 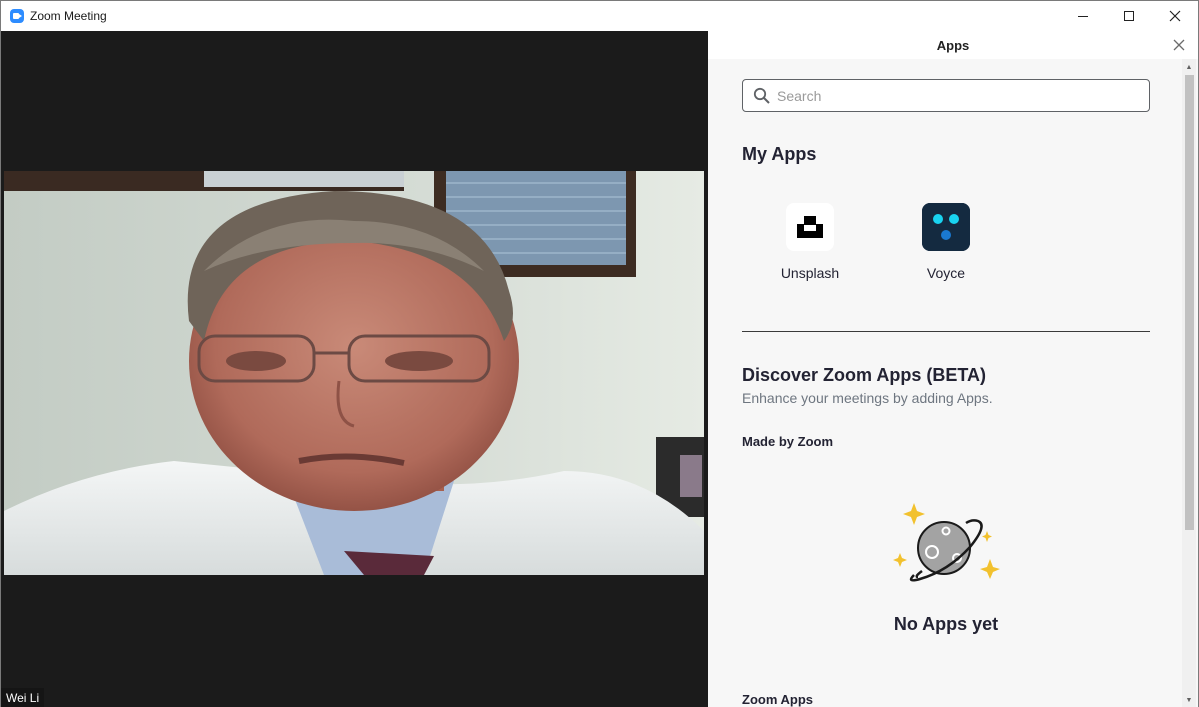 What do you see at coordinates (17, 16) in the screenshot?
I see `zoom-app-icon` at bounding box center [17, 16].